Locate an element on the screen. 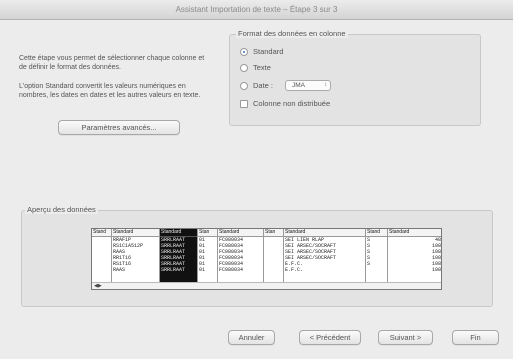 The height and width of the screenshot is (359, 513). format-option-label: Standard is located at coordinates (268, 51).